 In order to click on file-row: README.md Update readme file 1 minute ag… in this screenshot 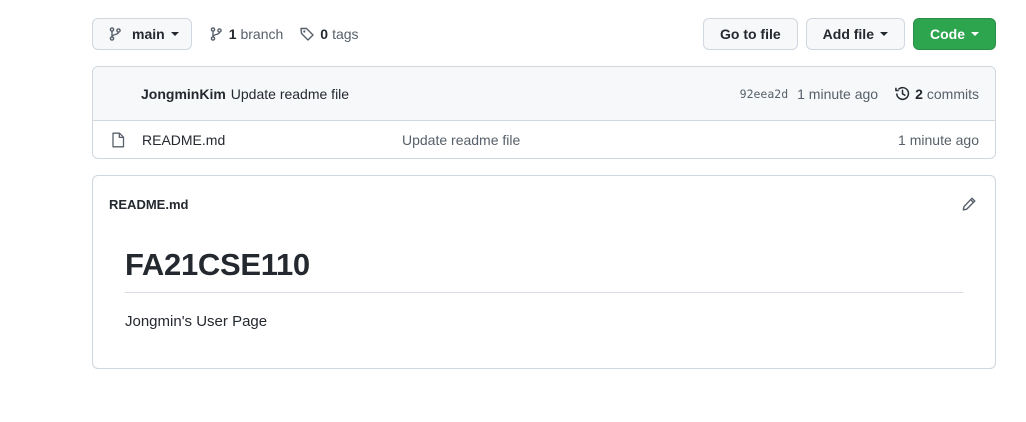, I will do `click(544, 139)`.